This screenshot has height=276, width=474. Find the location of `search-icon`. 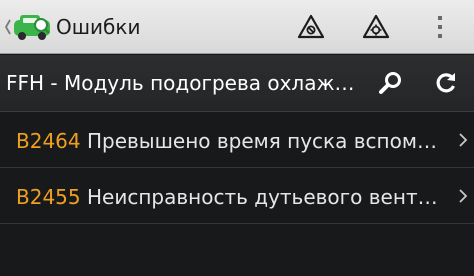

search-icon is located at coordinates (391, 83).